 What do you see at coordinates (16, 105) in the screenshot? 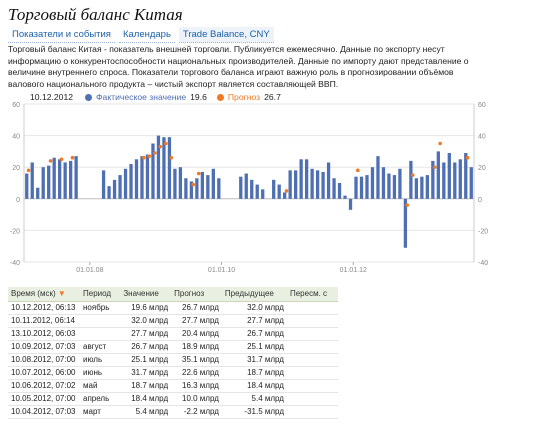
I see `y-tick-label-left: 60` at bounding box center [16, 105].